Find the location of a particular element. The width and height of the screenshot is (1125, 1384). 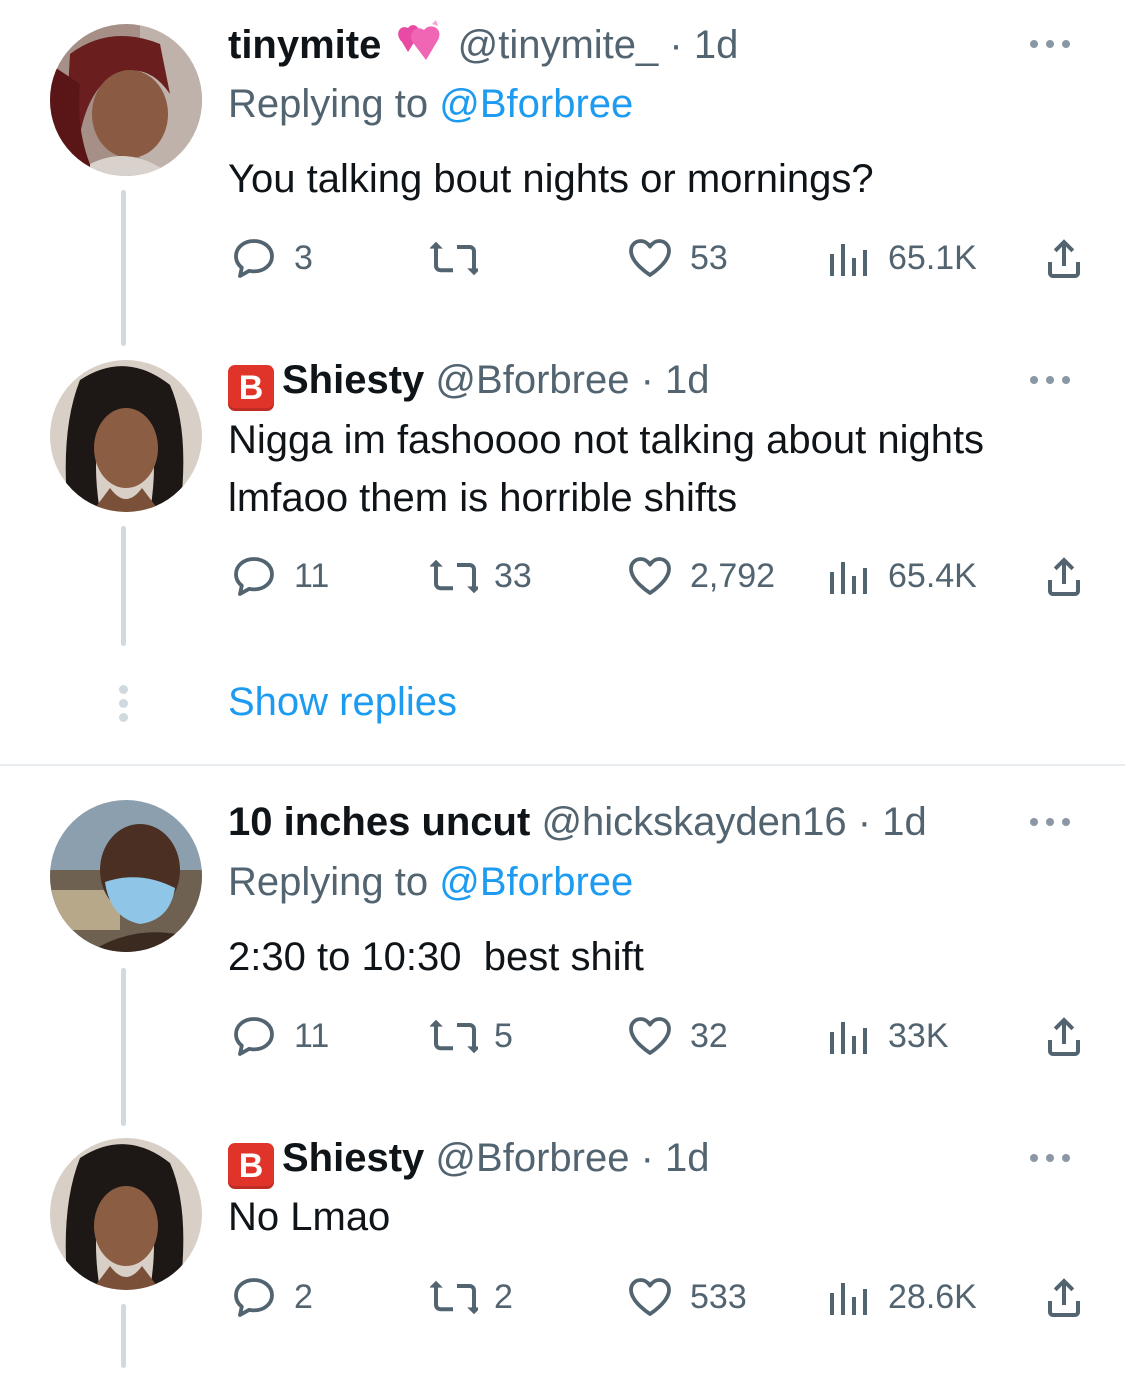

like-button: 533 is located at coordinates (686, 1297).